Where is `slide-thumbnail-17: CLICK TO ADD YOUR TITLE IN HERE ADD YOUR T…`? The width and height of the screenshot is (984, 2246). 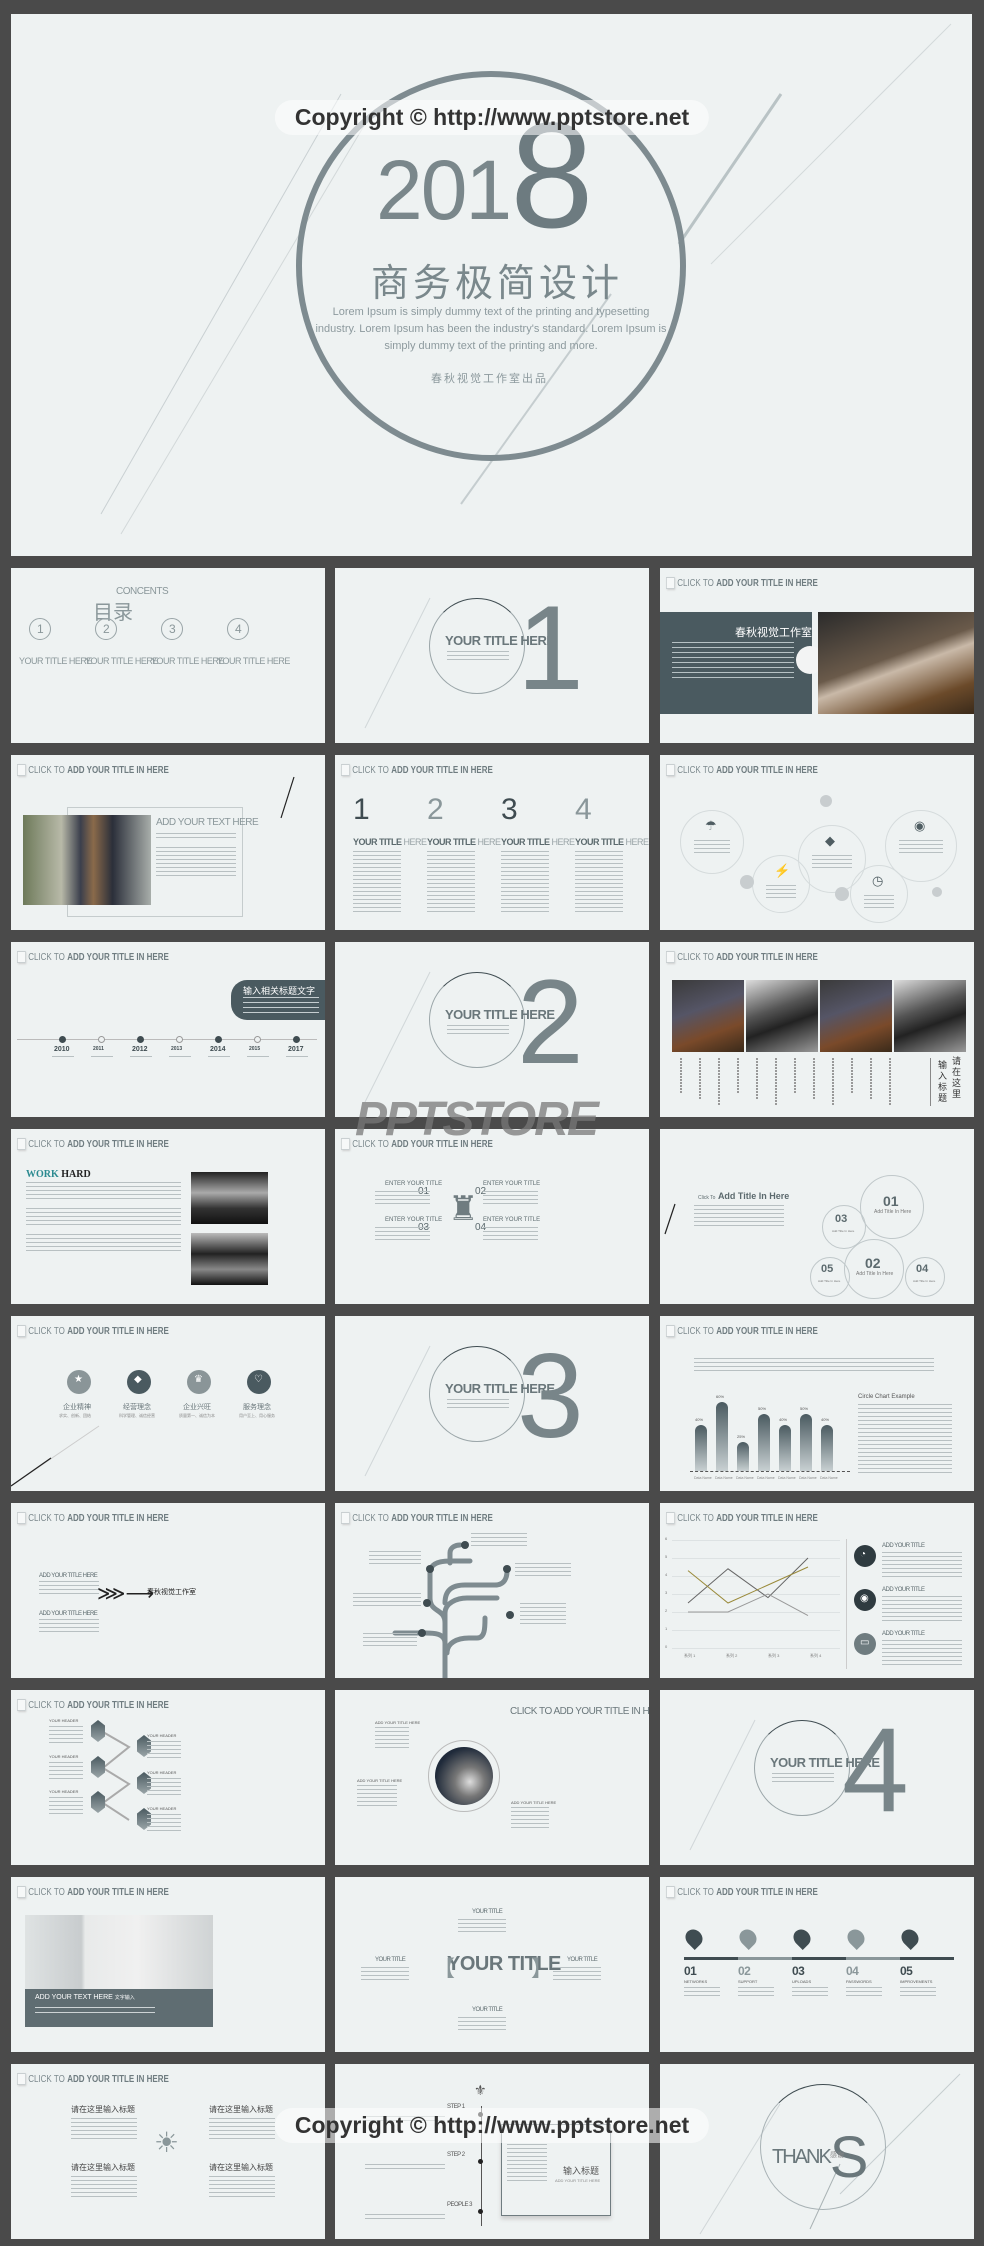
slide-thumbnail-17: CLICK TO ADD YOUR TITLE IN HERE ADD YOUR T… is located at coordinates (168, 1590).